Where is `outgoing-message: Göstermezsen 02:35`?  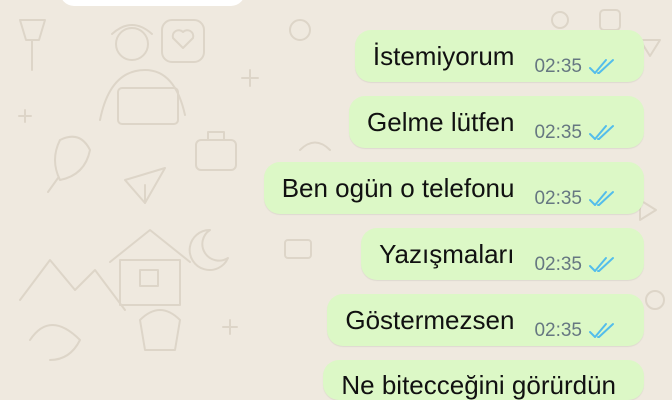
outgoing-message: Göstermezsen 02:35 is located at coordinates (485, 320).